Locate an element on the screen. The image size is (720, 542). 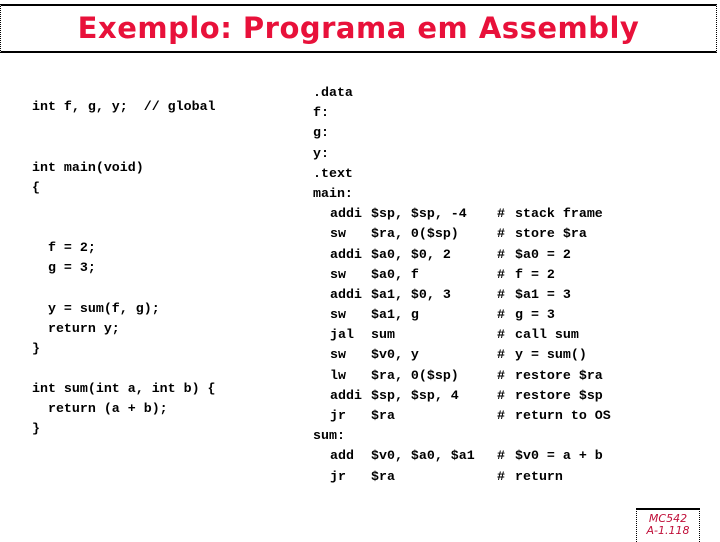
c-code-line: f = 2; is located at coordinates (64, 247).